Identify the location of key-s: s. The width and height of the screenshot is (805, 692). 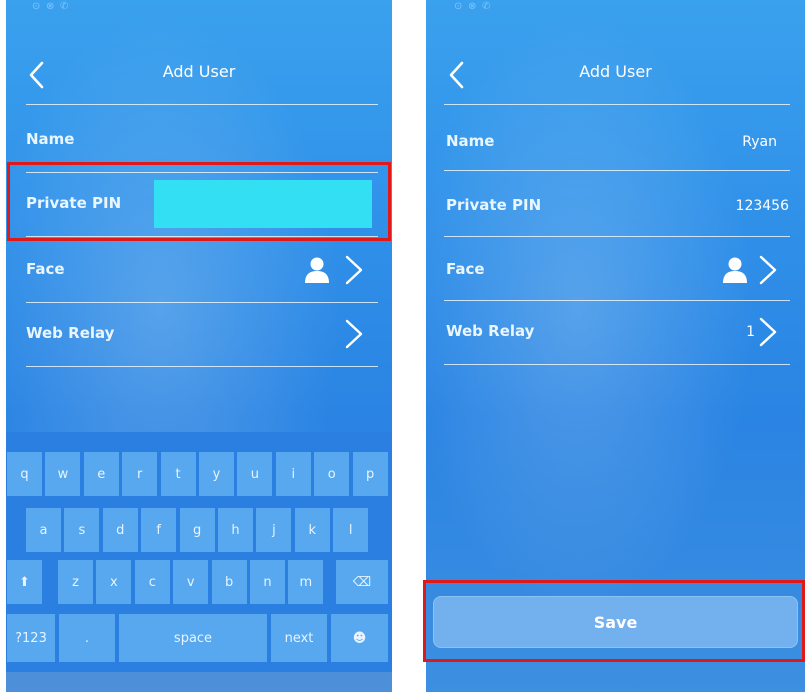
(82, 530).